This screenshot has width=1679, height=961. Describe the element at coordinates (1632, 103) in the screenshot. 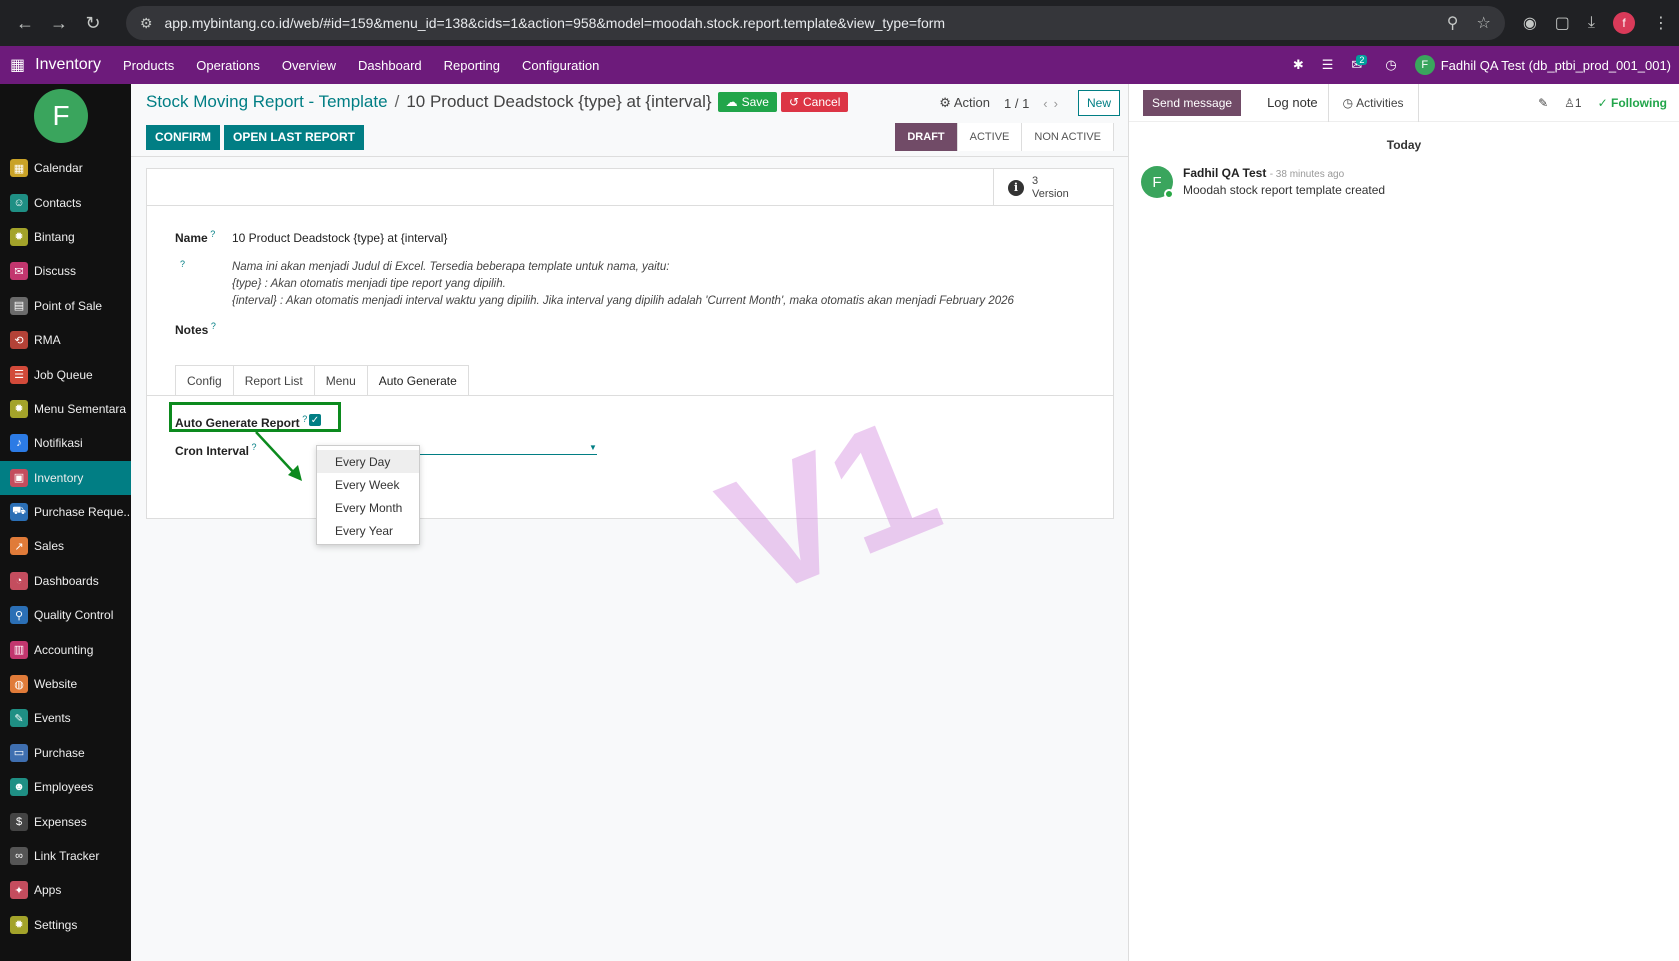

I see `following-button: ✓ Following` at that location.